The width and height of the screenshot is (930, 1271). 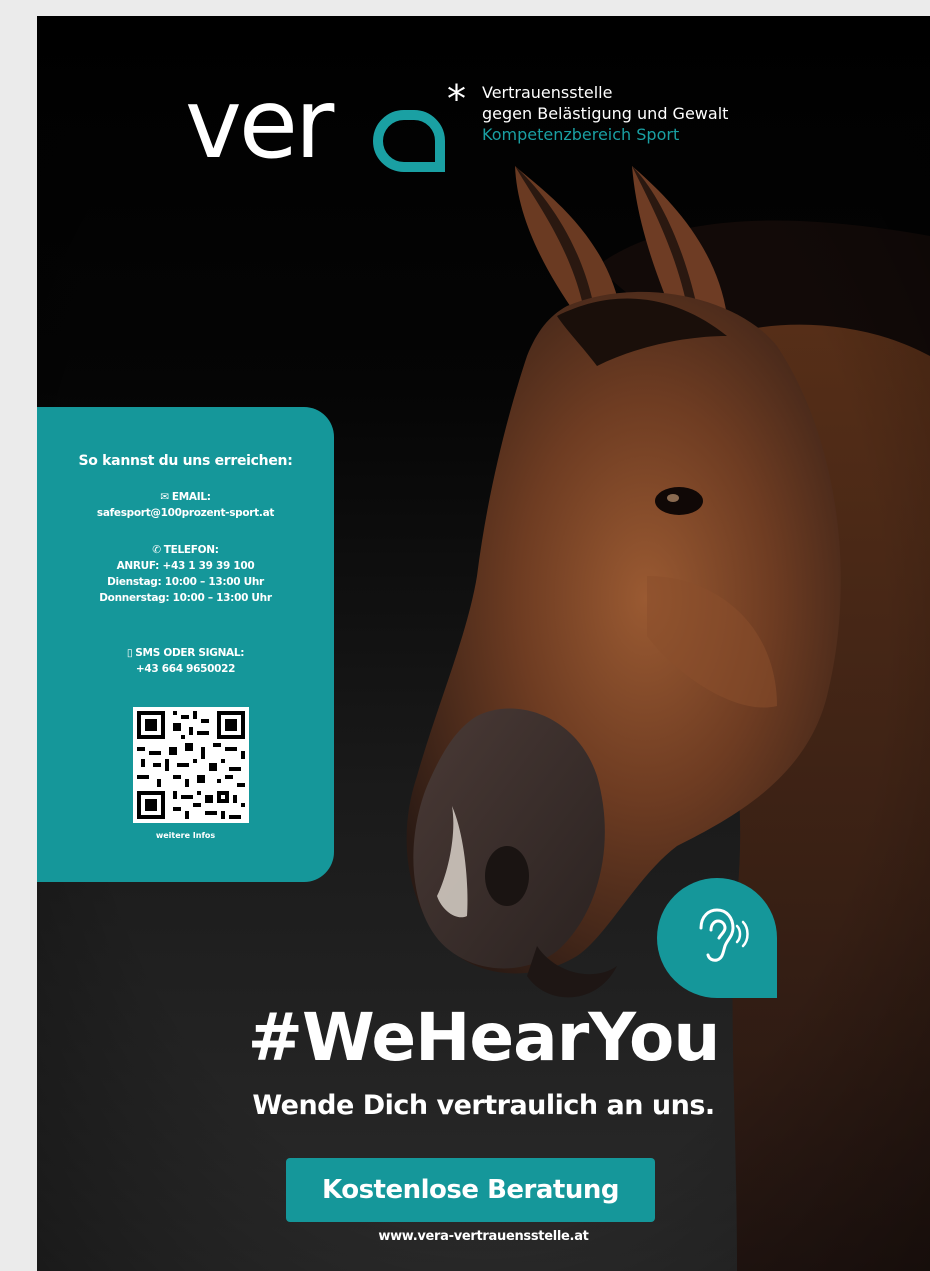 What do you see at coordinates (156, 550) in the screenshot?
I see `phone-icon: ✆` at bounding box center [156, 550].